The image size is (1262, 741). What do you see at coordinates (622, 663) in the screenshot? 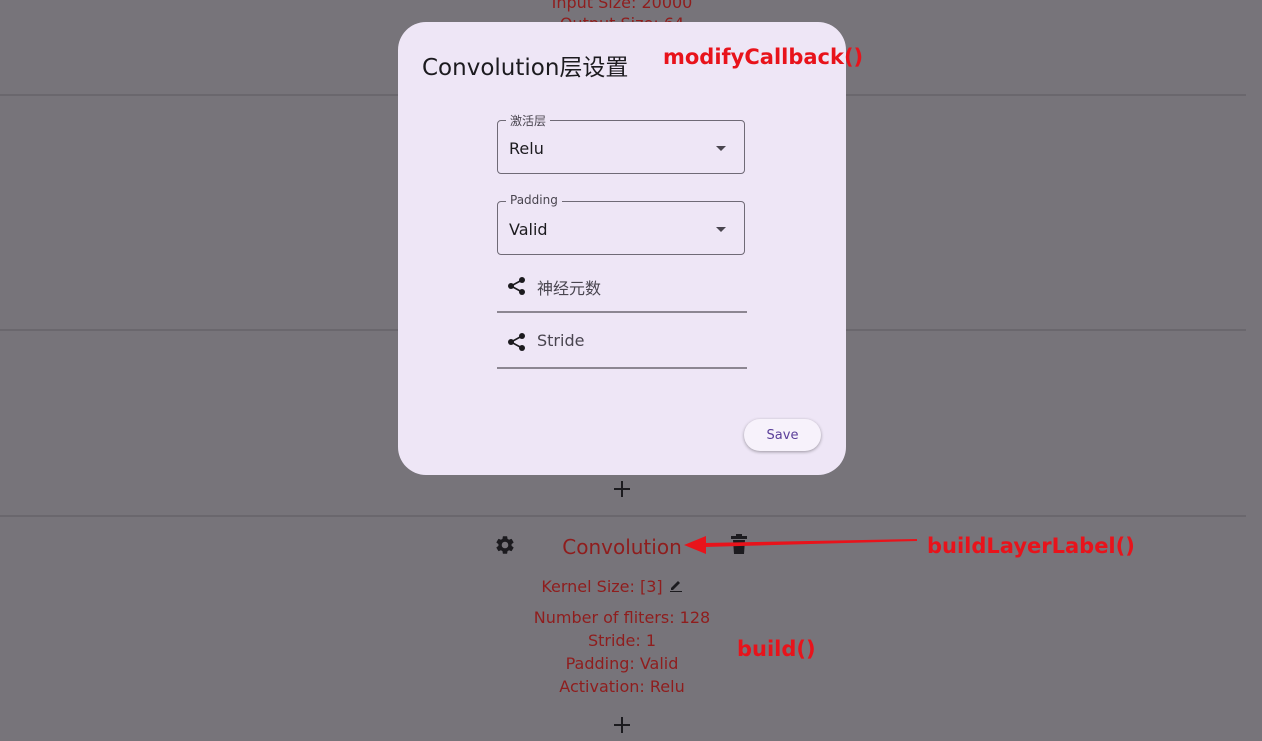
I see `padding-text: Padding: Valid` at bounding box center [622, 663].